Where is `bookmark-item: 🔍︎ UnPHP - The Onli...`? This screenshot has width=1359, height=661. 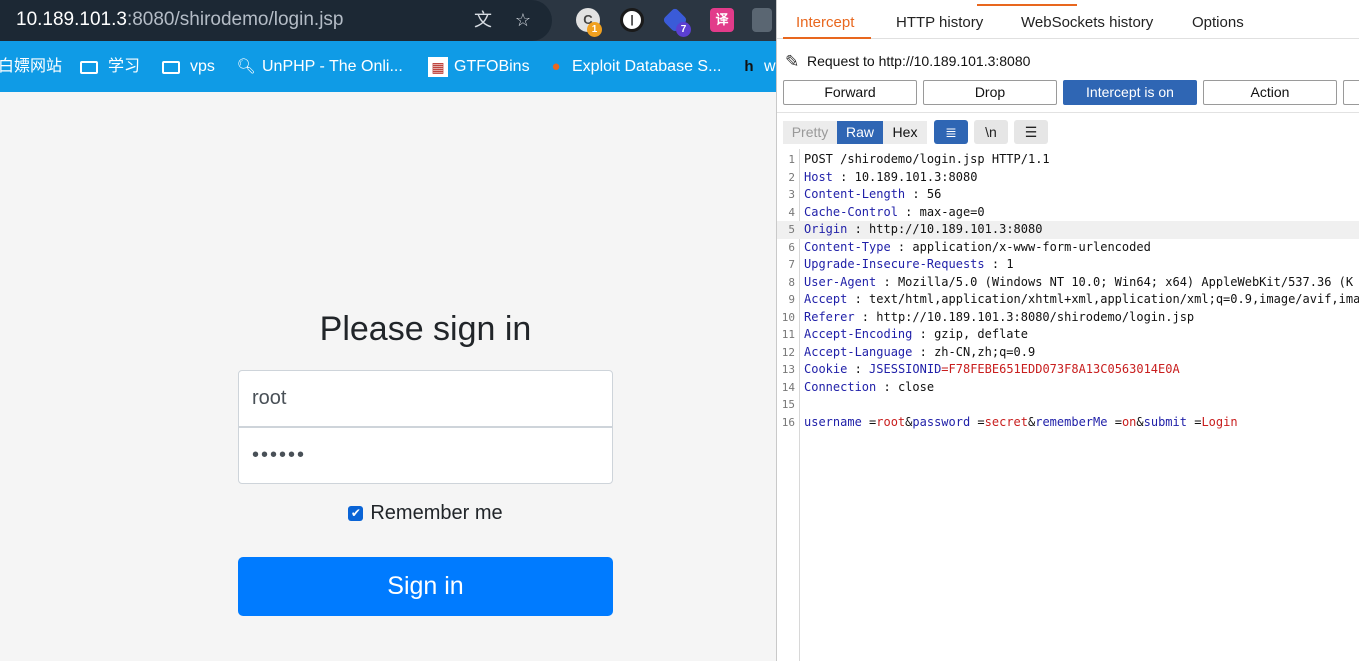
bookmark-item: 🔍︎ UnPHP - The Onli... is located at coordinates (319, 67).